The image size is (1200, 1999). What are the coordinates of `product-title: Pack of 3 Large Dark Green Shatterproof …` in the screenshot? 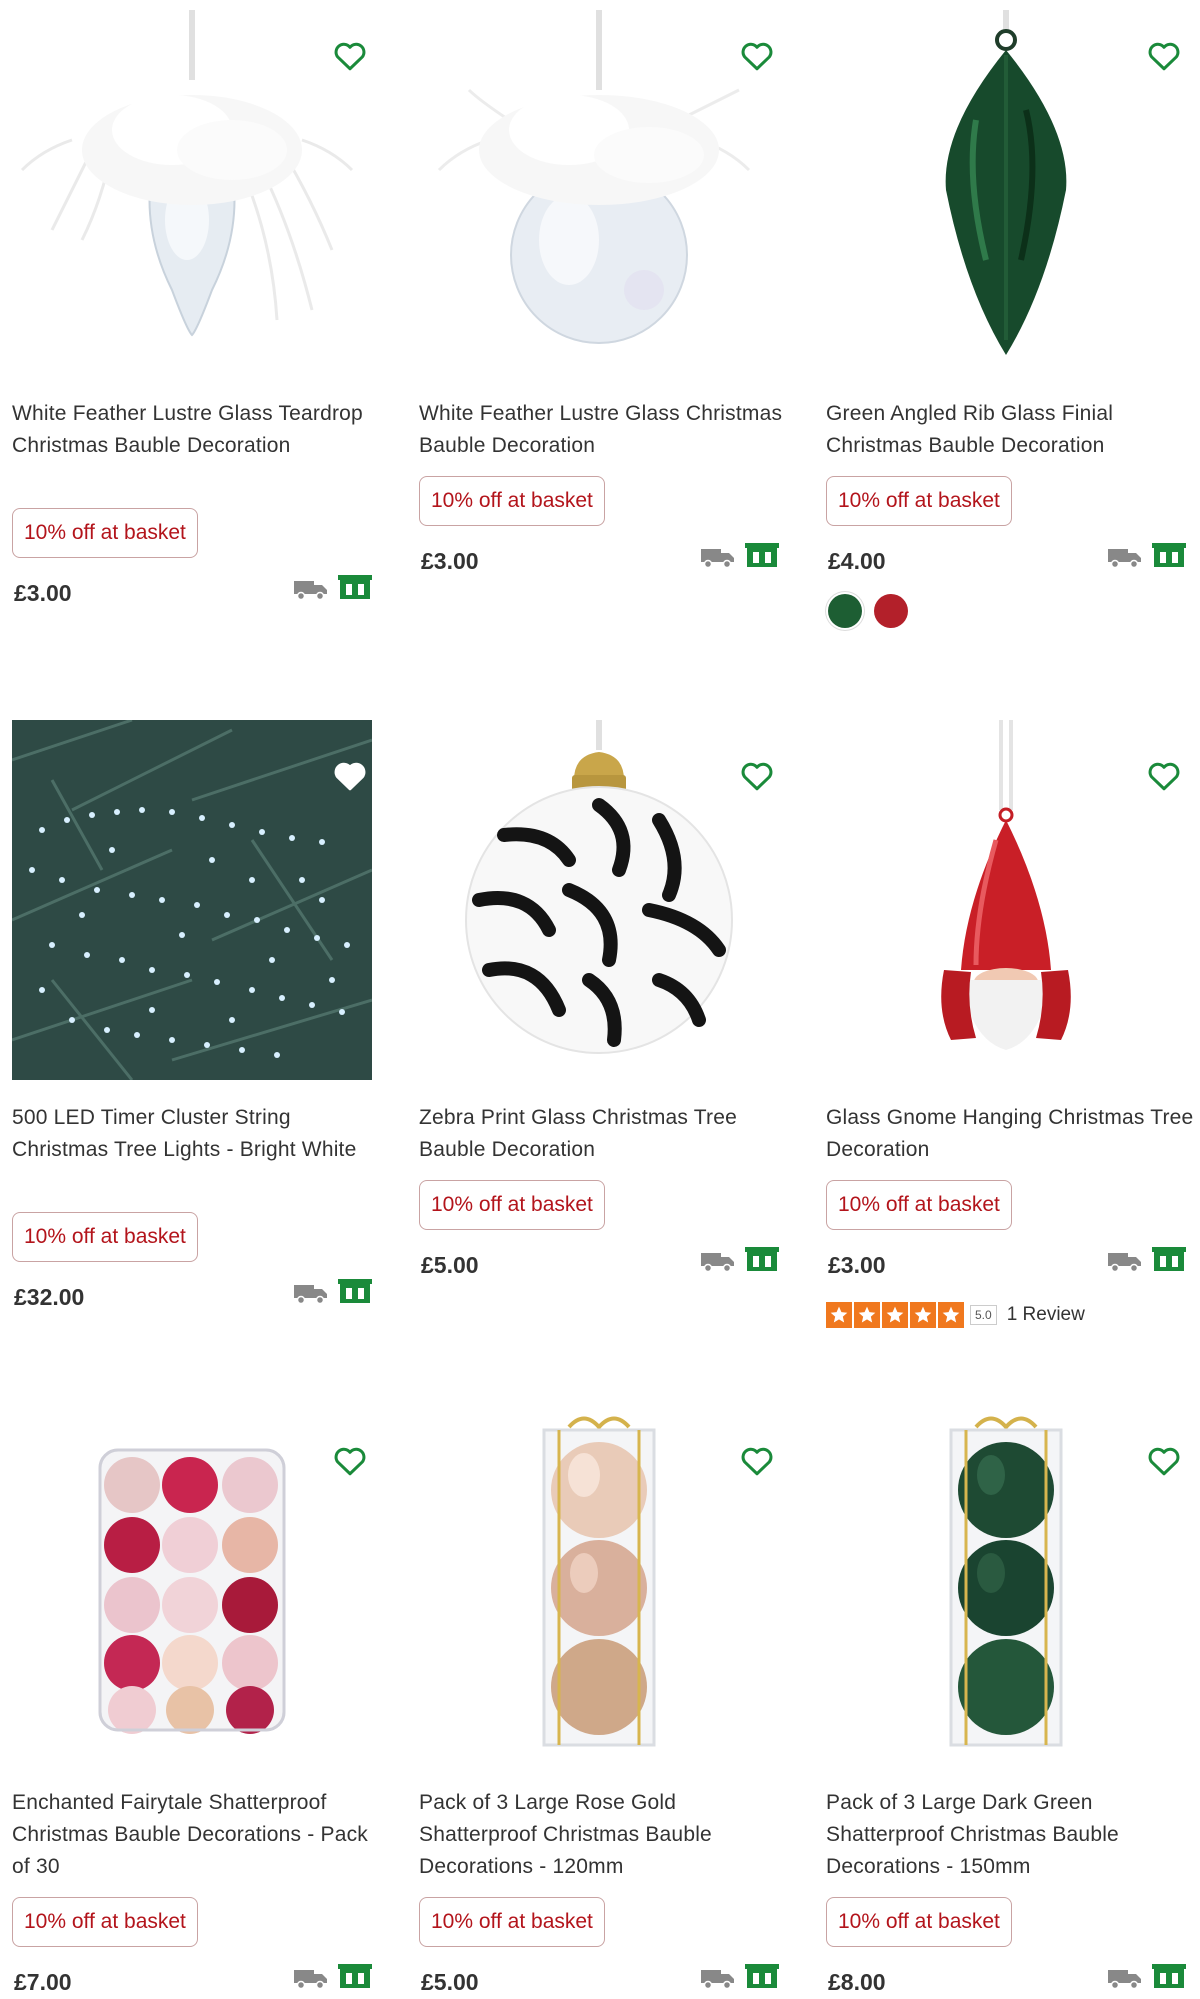 It's located at (1011, 1835).